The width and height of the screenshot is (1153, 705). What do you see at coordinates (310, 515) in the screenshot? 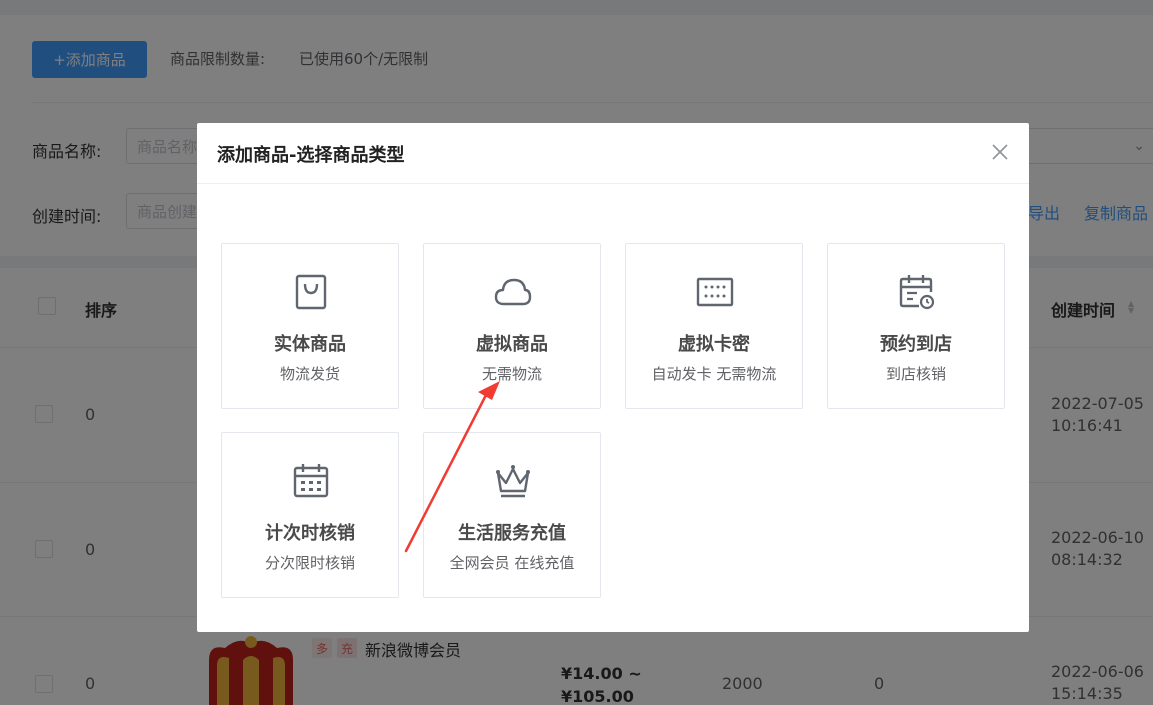
I see `type-card-timed-redemption: 计次时核销 分次限时核销` at bounding box center [310, 515].